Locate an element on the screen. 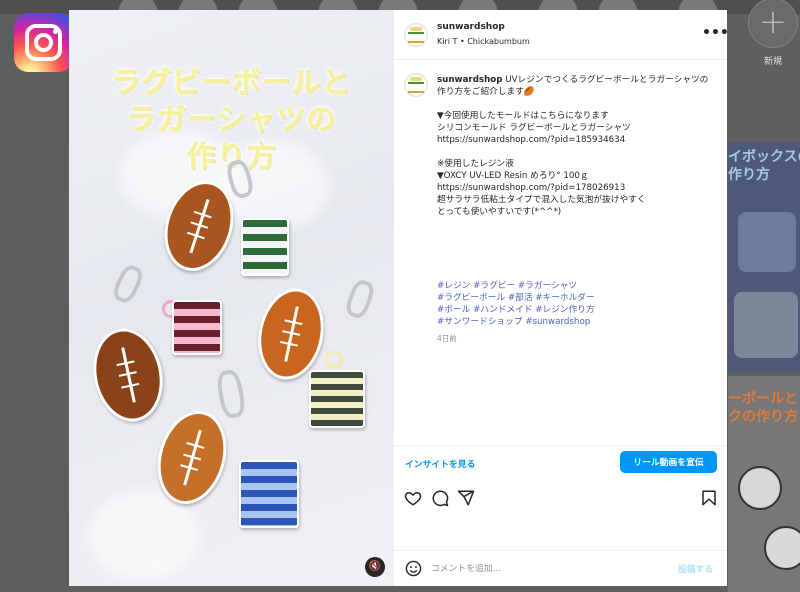 The height and width of the screenshot is (592, 800). caption-line: ※使用したレジン液 is located at coordinates (475, 164).